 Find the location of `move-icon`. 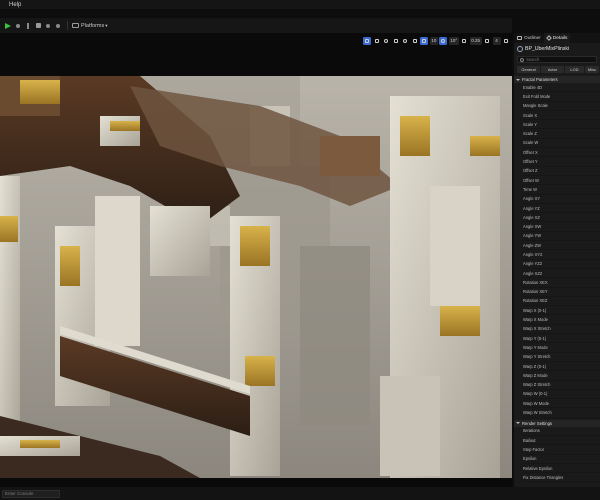

move-icon is located at coordinates (376, 40).